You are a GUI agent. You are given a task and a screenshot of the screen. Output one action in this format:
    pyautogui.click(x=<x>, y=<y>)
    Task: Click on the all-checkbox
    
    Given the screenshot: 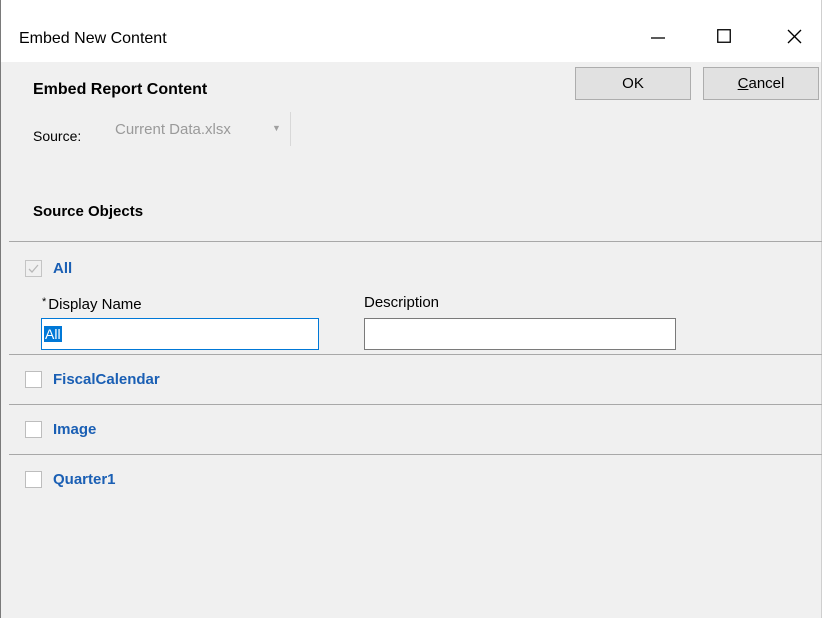 What is the action you would take?
    pyautogui.click(x=33, y=268)
    